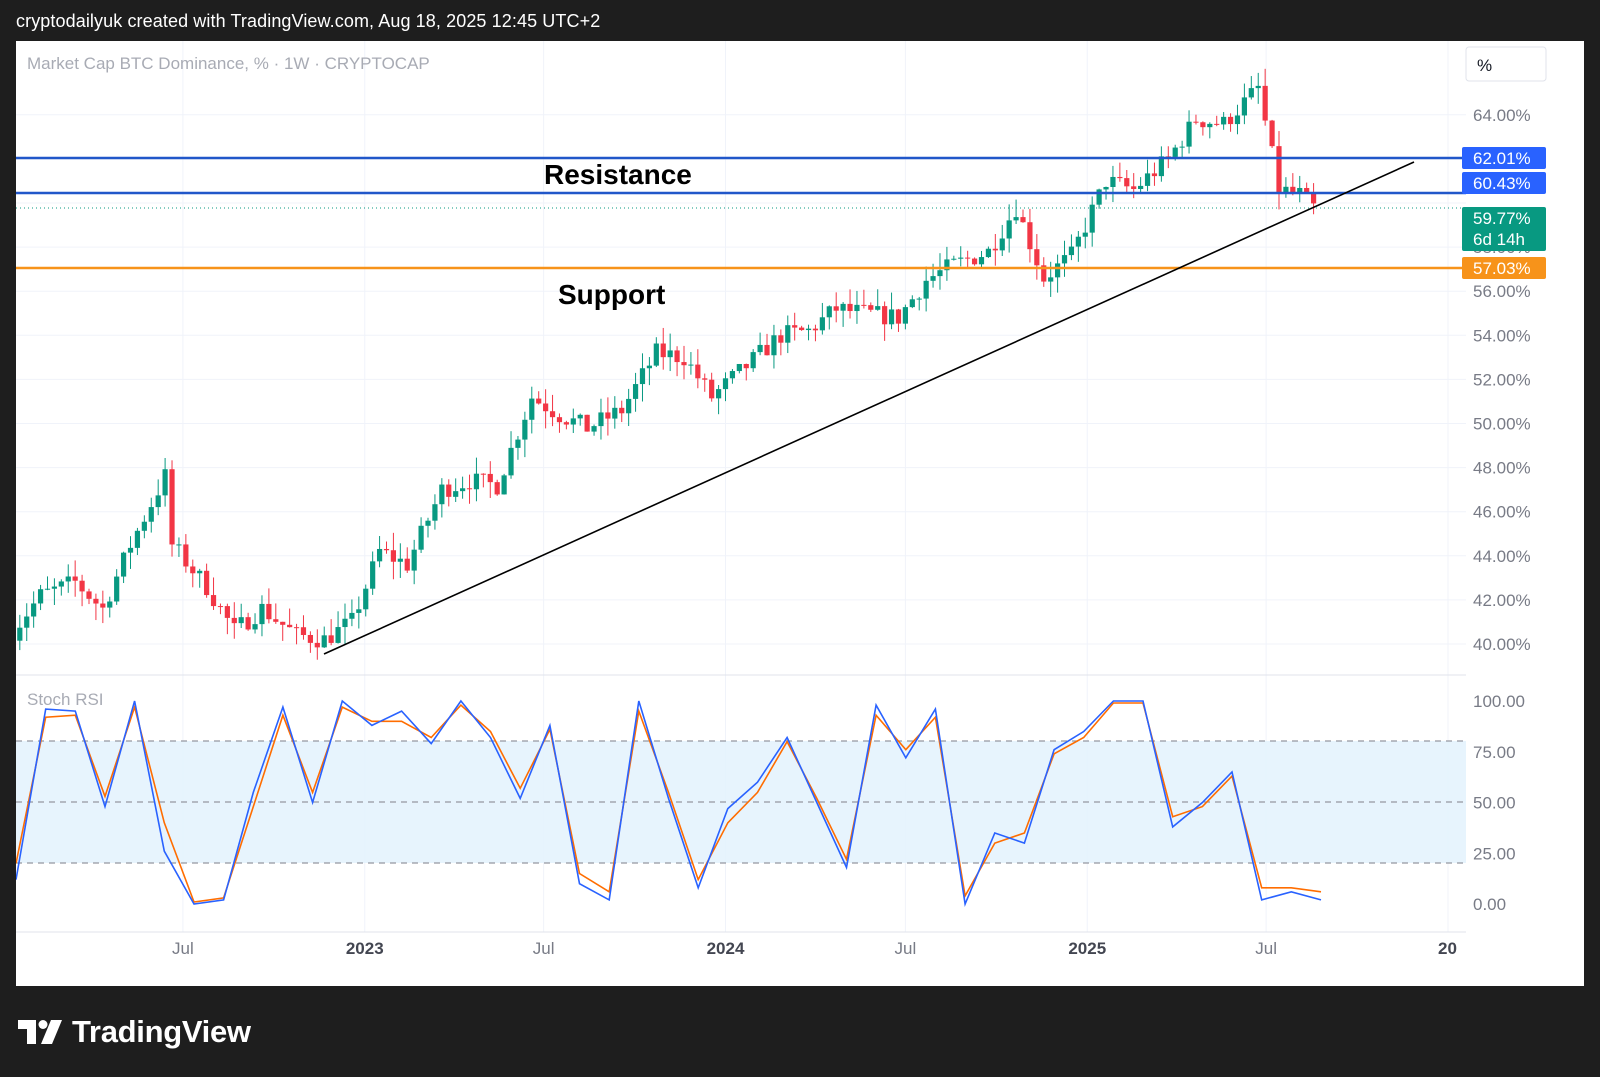  I want to click on stoch-rsi-axis-label: 100.00, so click(1499, 701).